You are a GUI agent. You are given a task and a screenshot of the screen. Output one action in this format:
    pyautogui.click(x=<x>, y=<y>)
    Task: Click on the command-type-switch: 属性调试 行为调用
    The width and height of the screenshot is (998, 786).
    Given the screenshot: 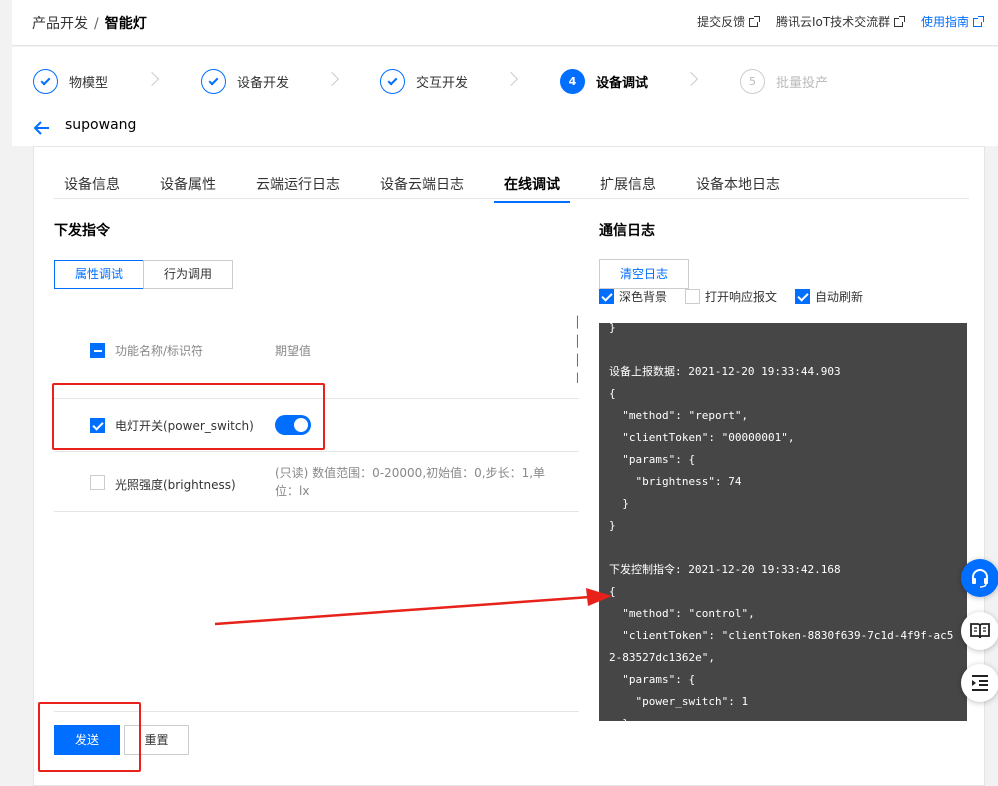 What is the action you would take?
    pyautogui.click(x=144, y=274)
    